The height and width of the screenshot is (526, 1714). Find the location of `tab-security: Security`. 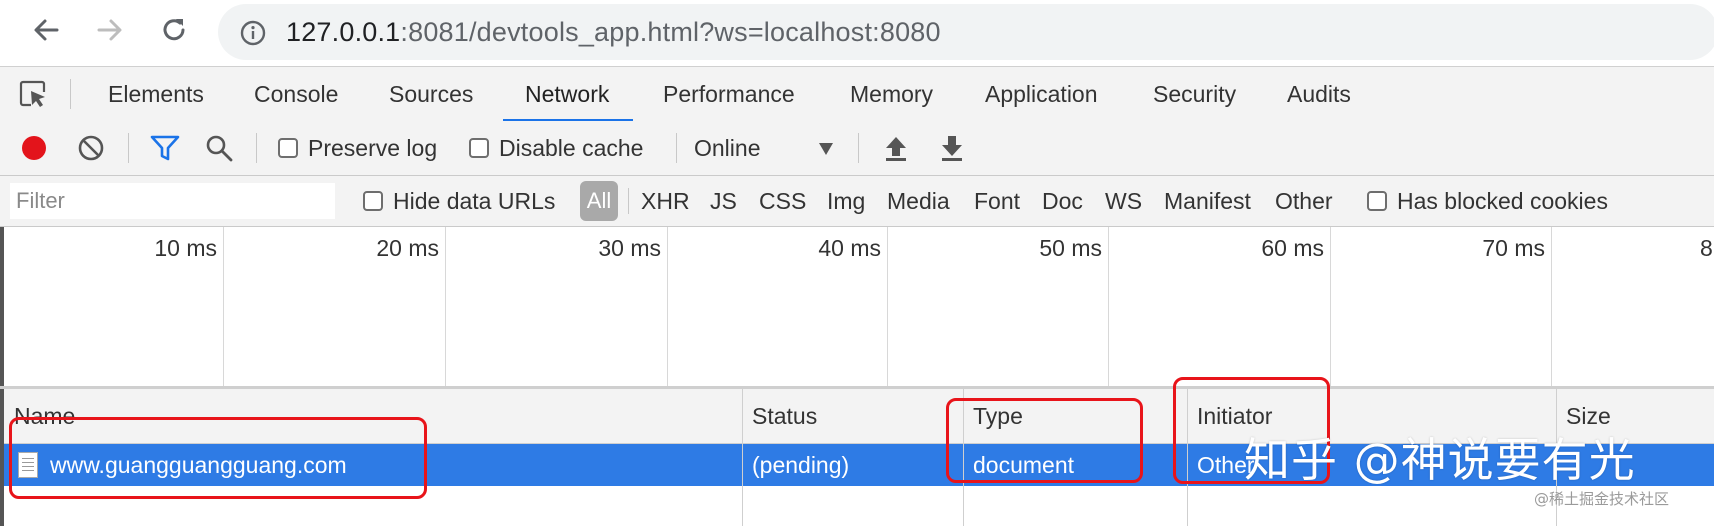

tab-security: Security is located at coordinates (1194, 94).